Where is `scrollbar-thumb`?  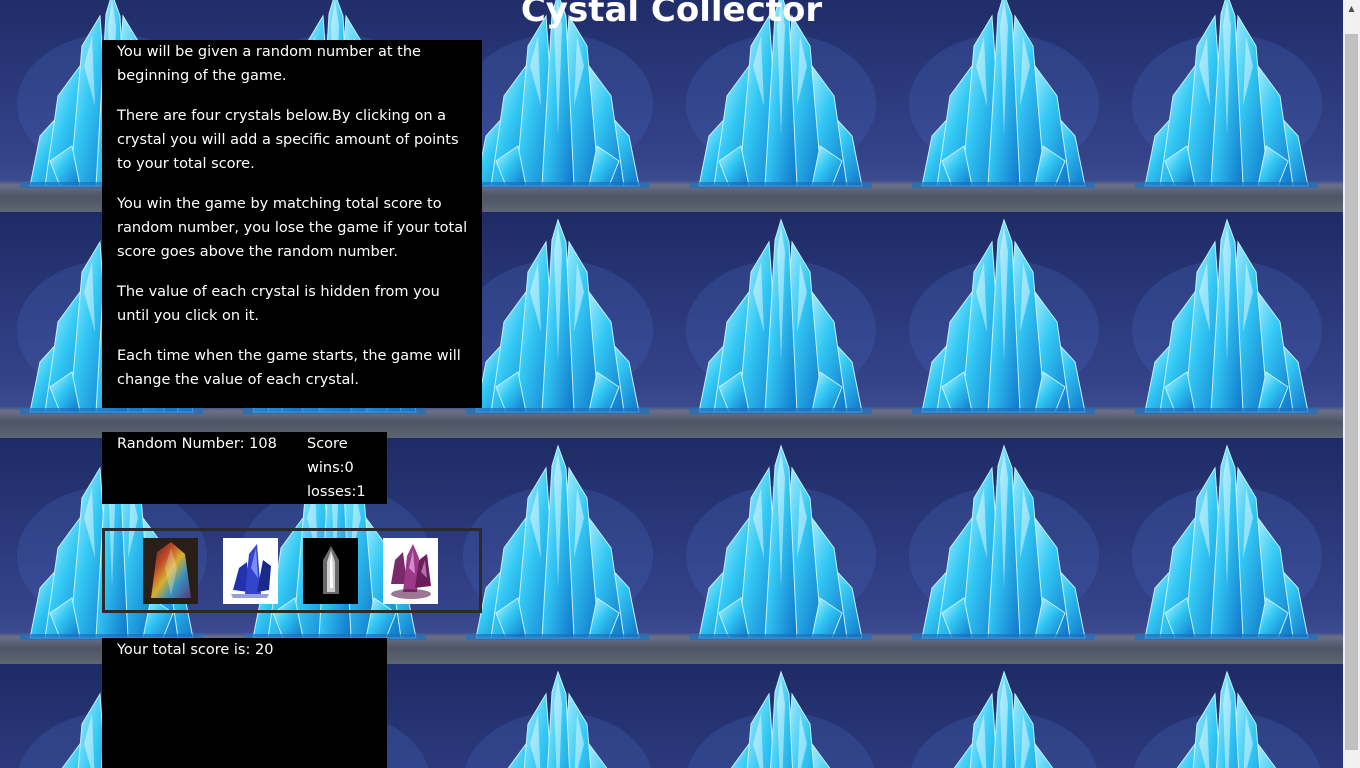 scrollbar-thumb is located at coordinates (1351, 392).